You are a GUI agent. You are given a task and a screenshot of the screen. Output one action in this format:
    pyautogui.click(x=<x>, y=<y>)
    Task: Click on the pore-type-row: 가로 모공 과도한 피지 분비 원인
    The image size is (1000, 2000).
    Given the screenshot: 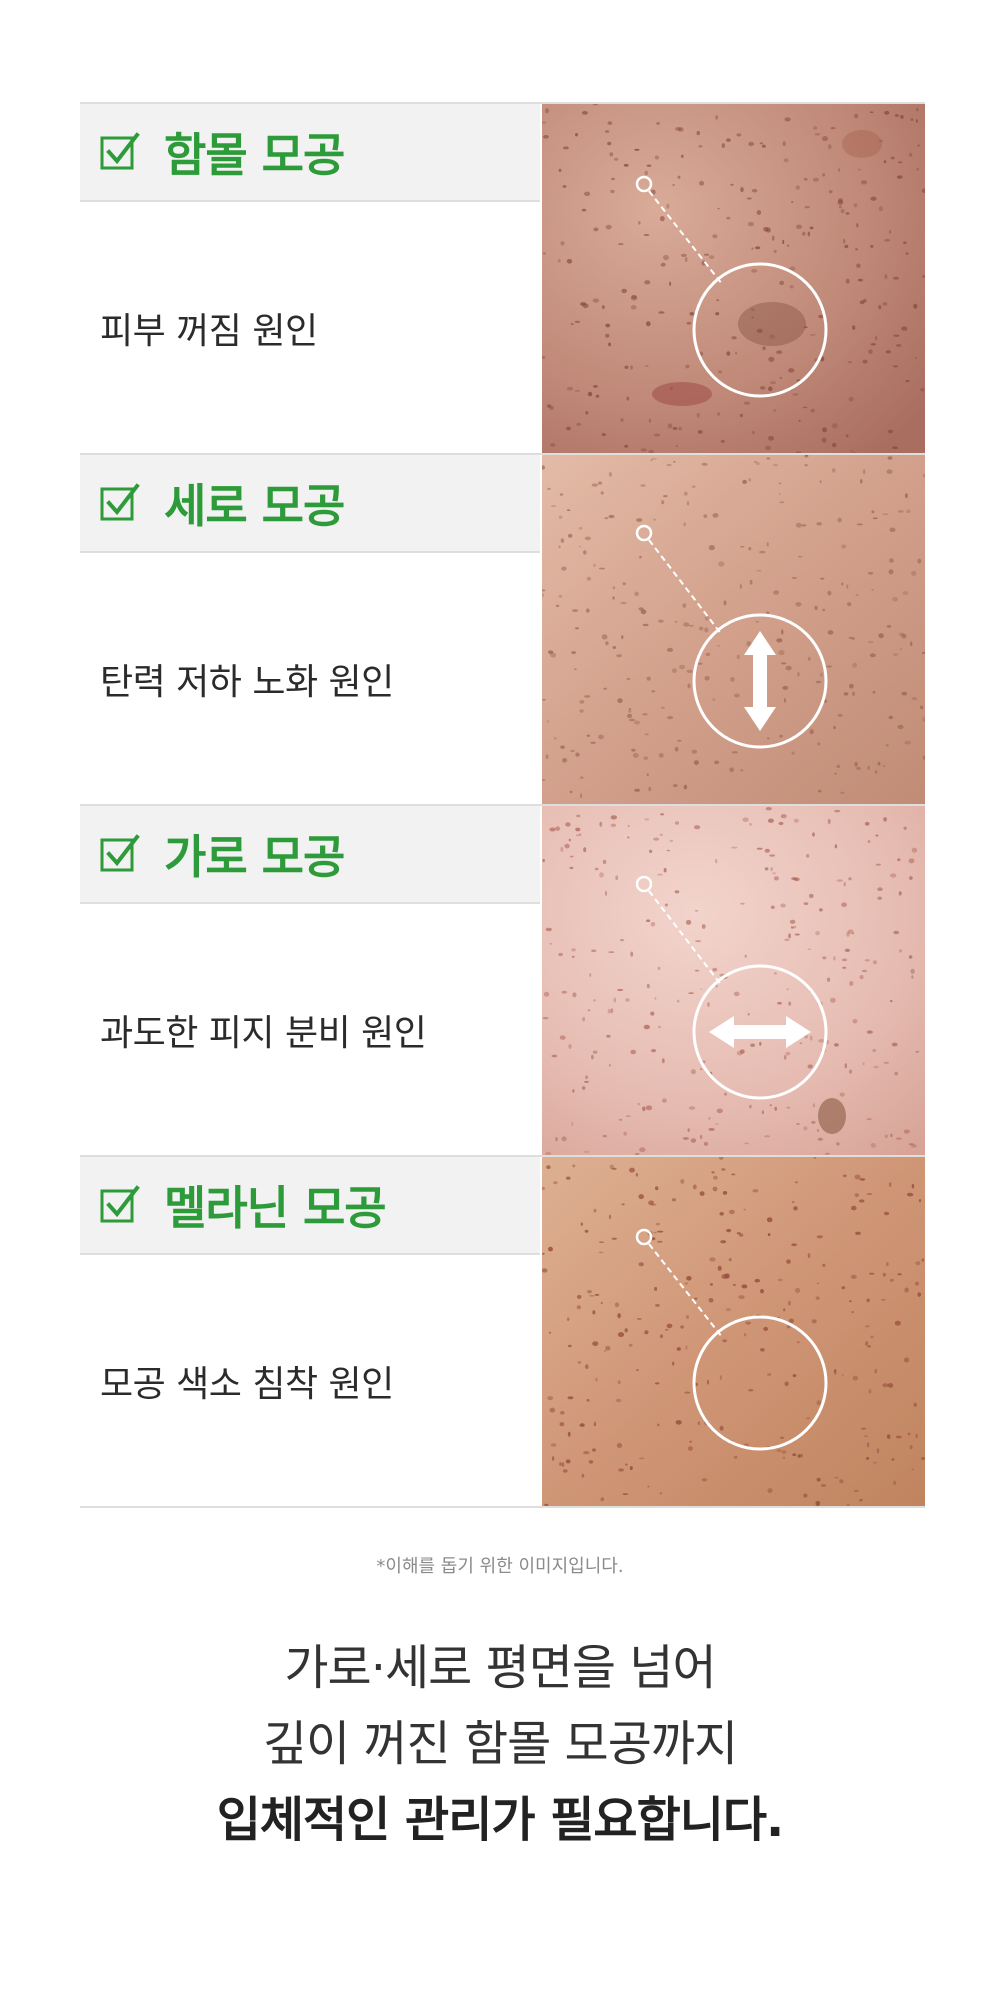 What is the action you would take?
    pyautogui.click(x=502, y=981)
    